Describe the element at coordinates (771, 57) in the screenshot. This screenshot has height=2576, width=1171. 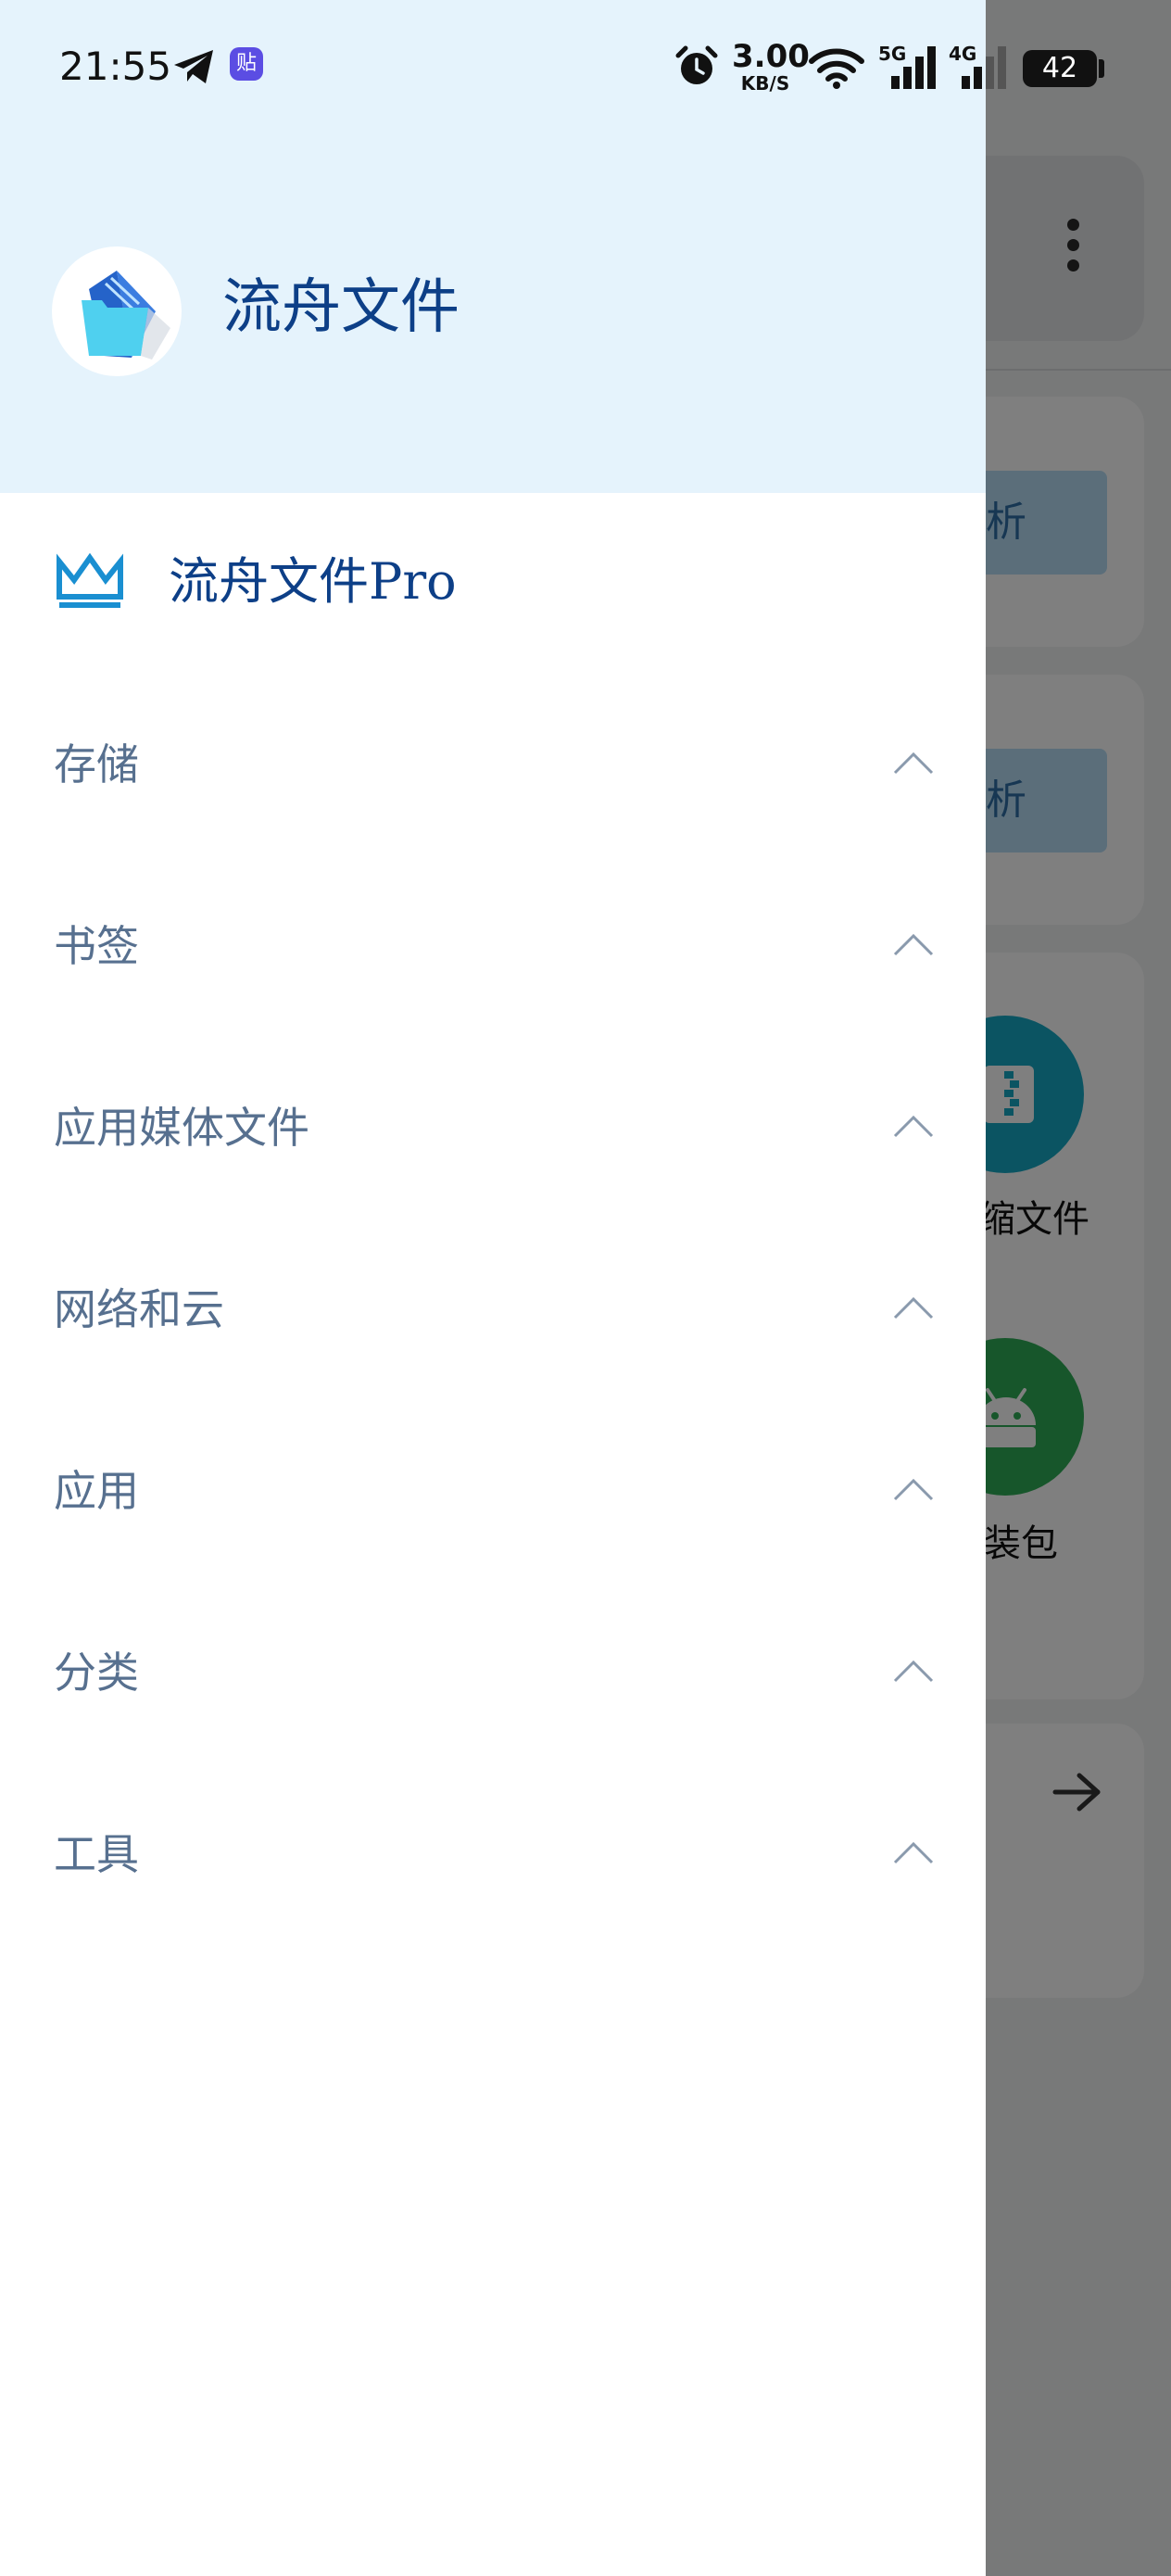
I see `network-speed-value: 3.00` at that location.